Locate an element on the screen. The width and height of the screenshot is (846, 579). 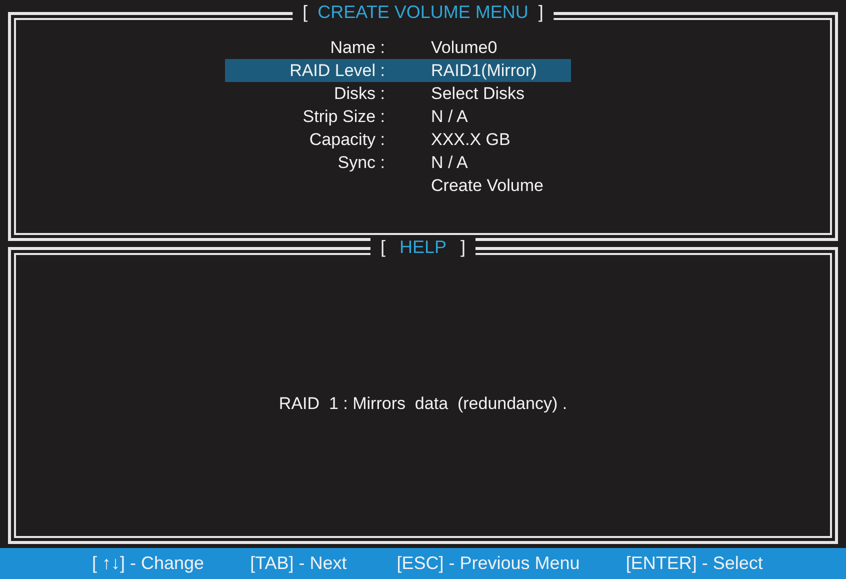
field-value: Volume0 is located at coordinates (495, 47).